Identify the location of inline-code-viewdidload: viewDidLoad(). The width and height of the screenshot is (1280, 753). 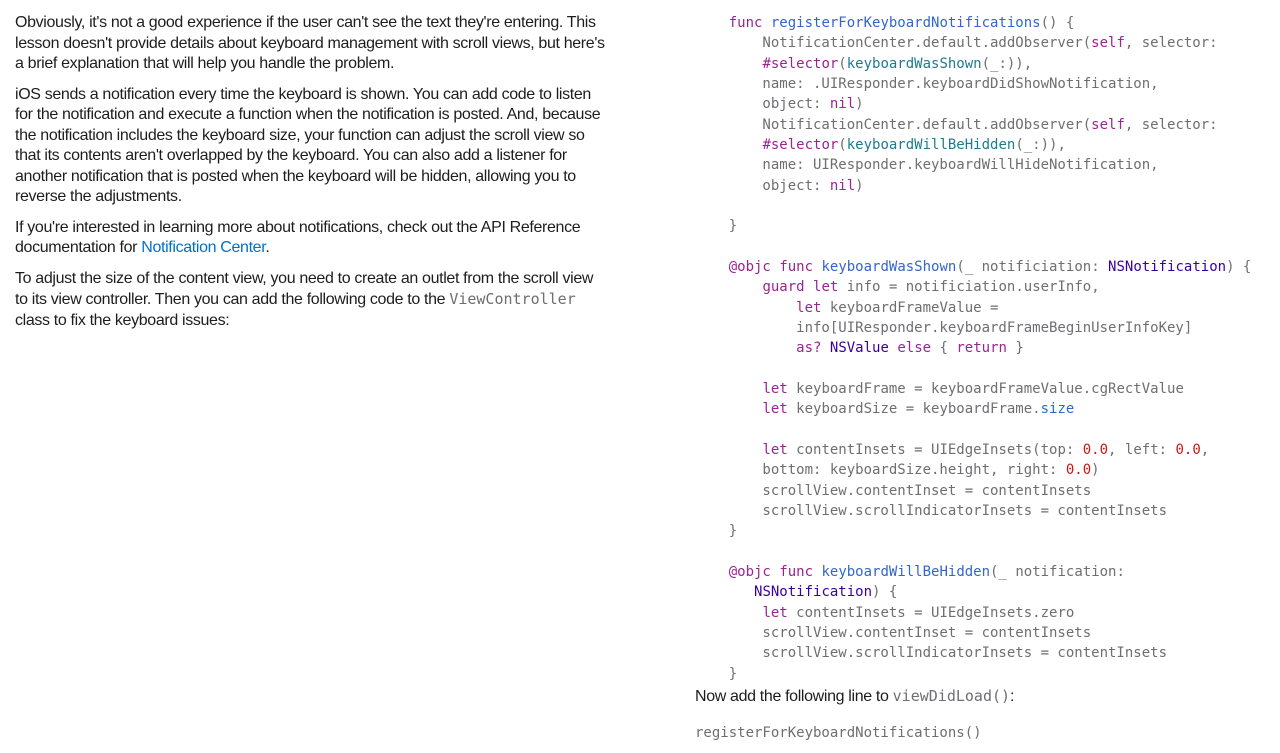
(951, 696).